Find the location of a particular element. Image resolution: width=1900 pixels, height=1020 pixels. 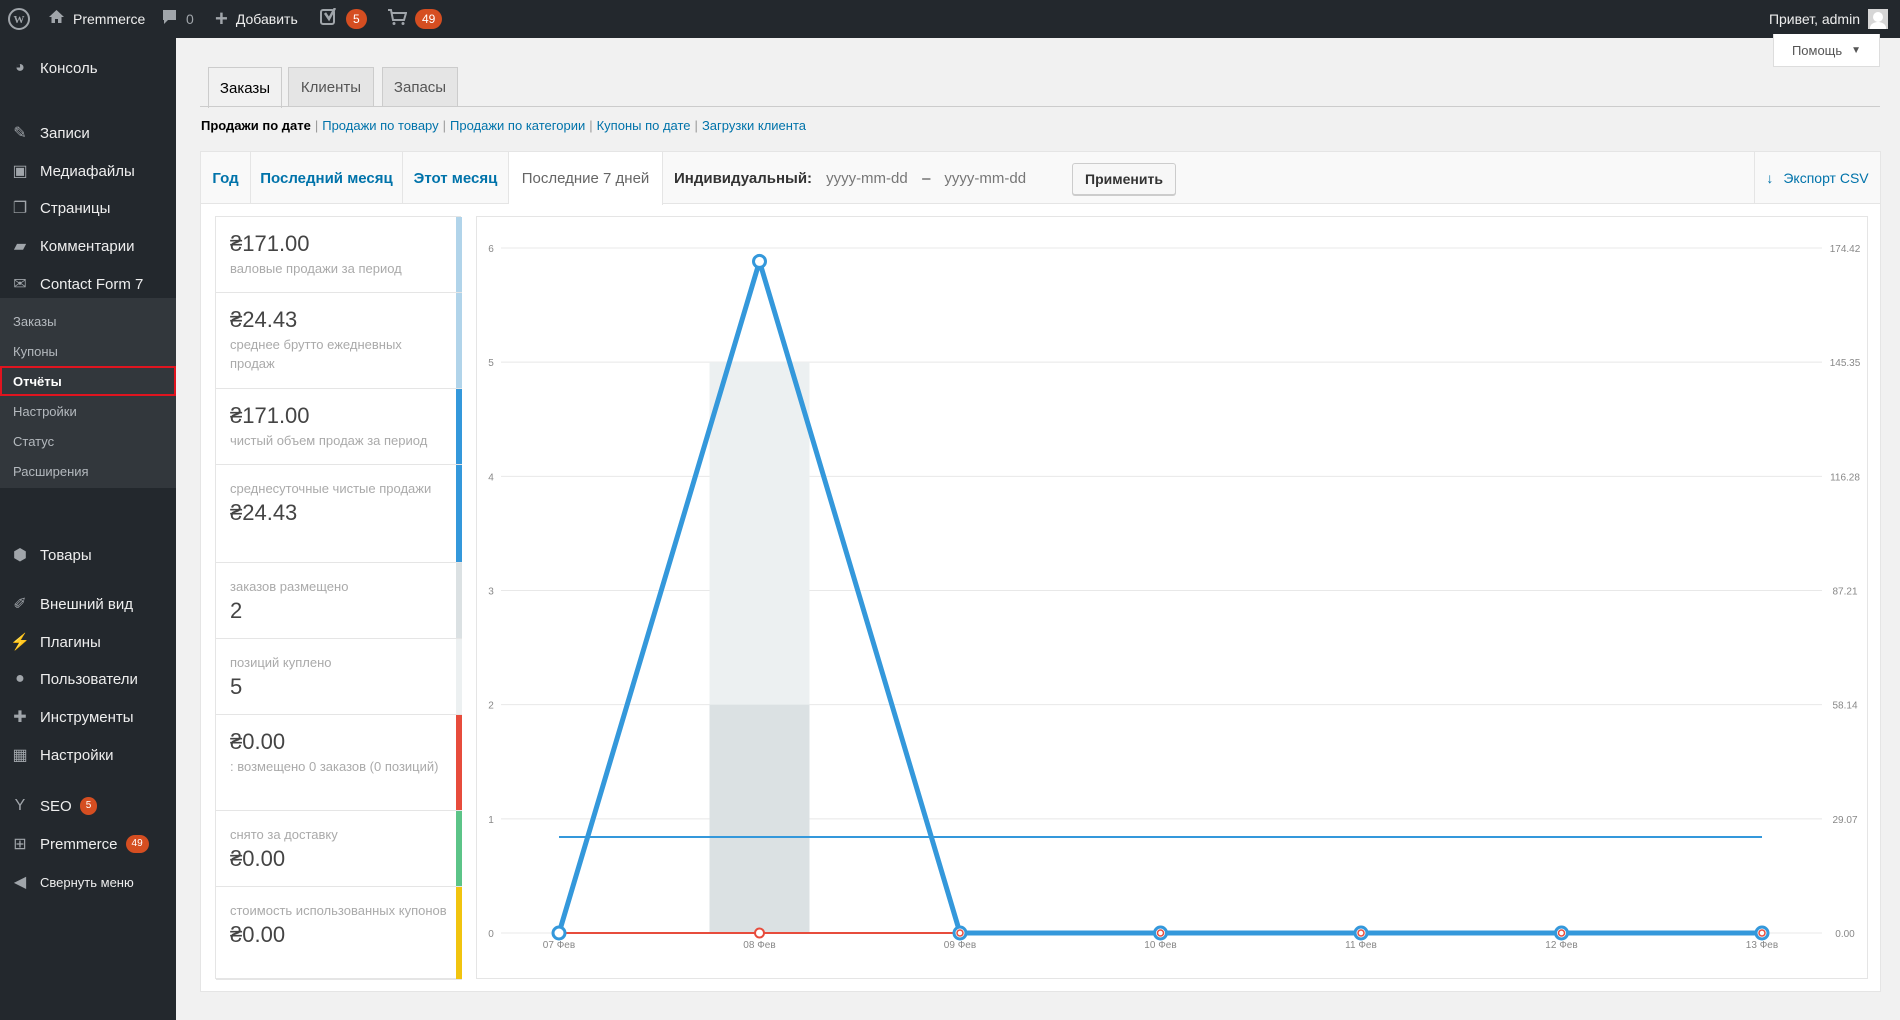

settings-icon: ▦ is located at coordinates (20, 755).